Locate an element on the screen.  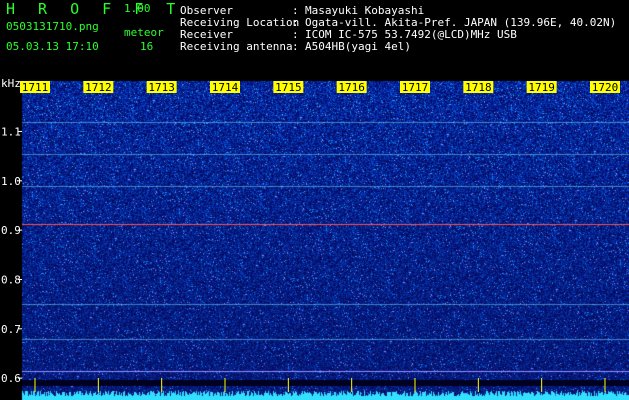
app-title: H R O F F T is located at coordinates (94, 9).